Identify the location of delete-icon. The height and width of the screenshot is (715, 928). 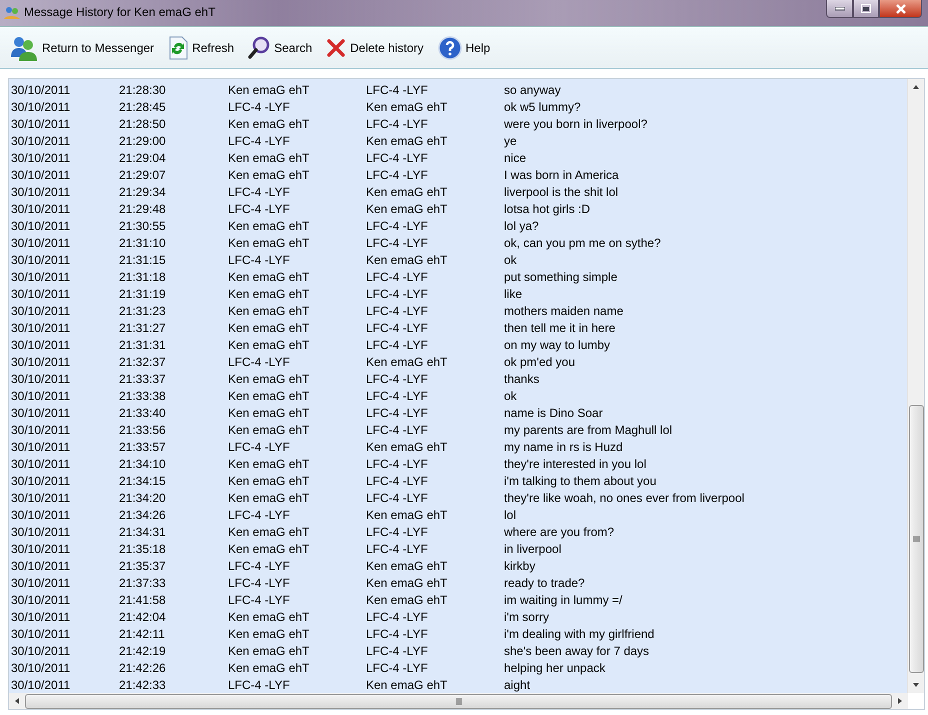
(336, 48).